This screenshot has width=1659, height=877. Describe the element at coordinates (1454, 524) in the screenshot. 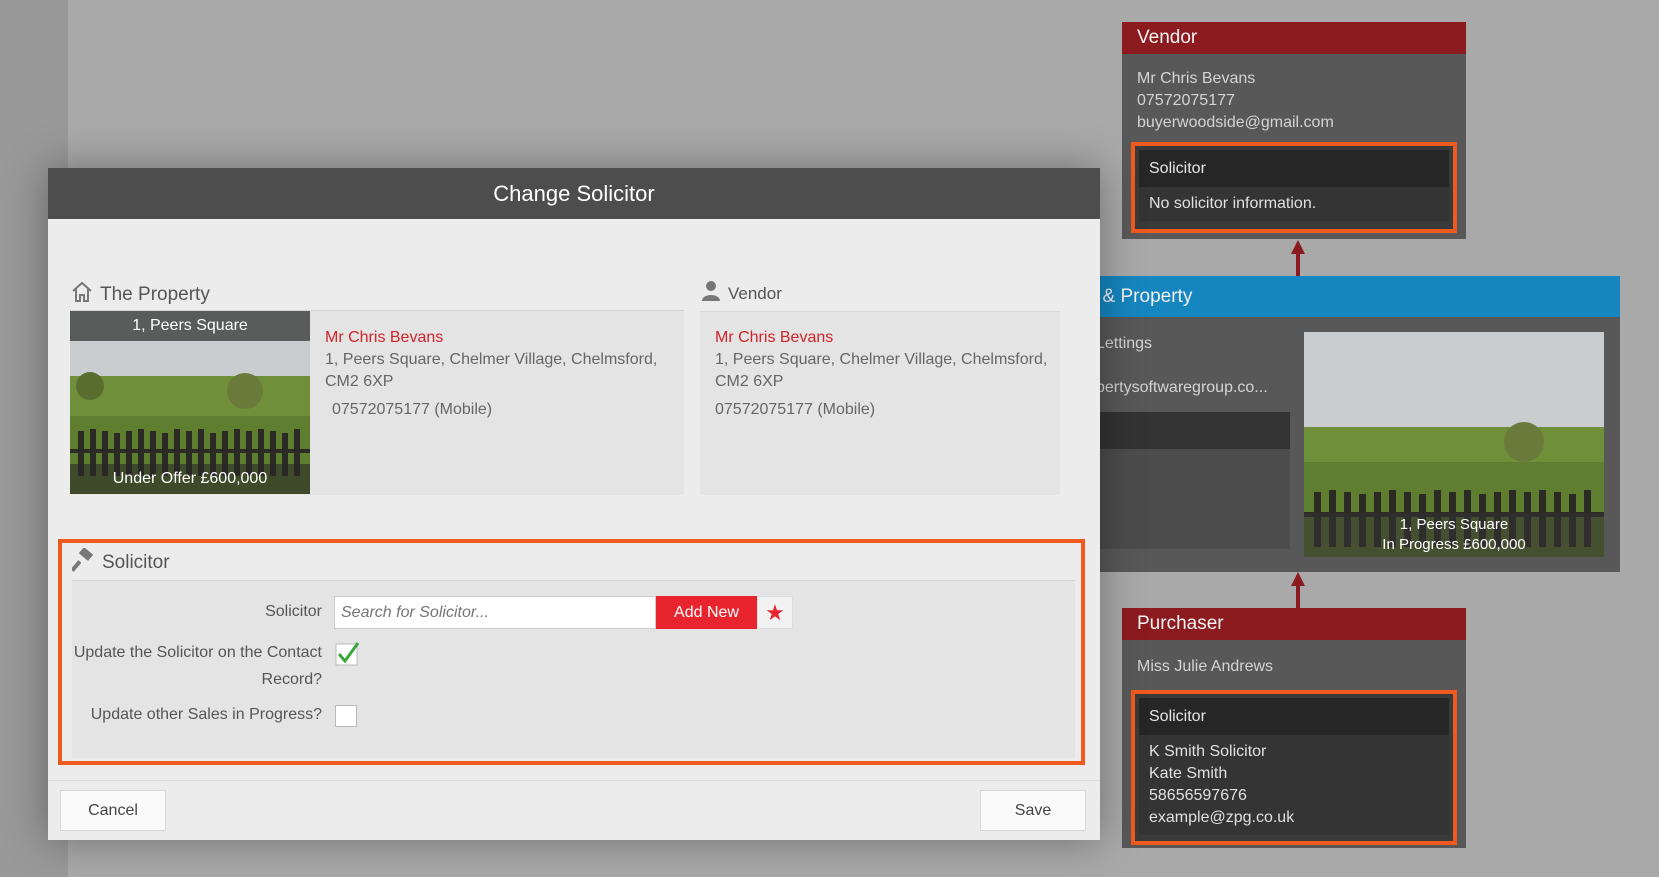

I see `property-card-photo-address: 1, Peers Square` at that location.